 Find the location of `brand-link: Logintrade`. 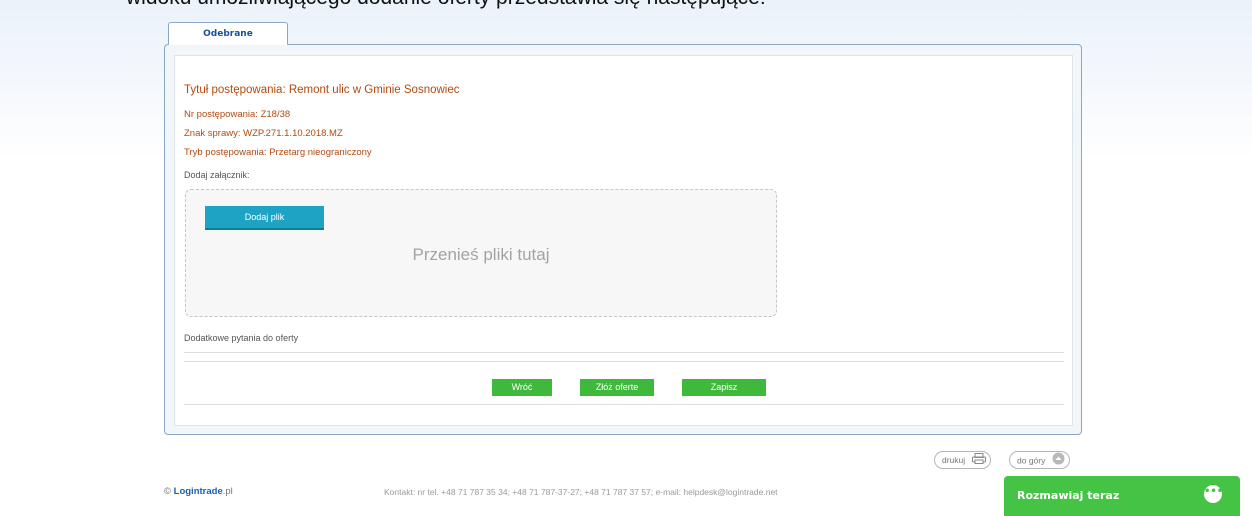

brand-link: Logintrade is located at coordinates (198, 491).